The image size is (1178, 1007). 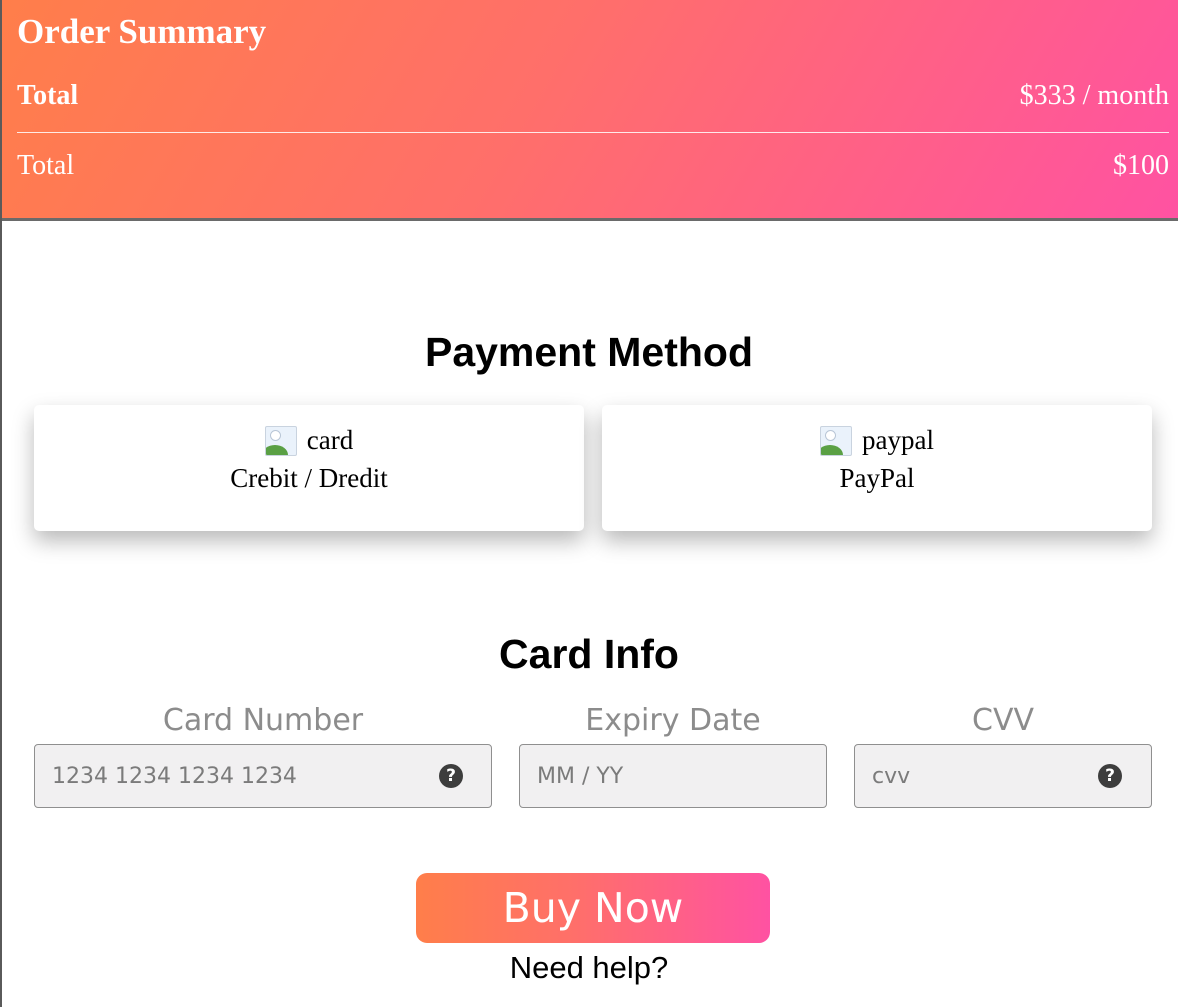 I want to click on expiry-date-field, so click(x=673, y=776).